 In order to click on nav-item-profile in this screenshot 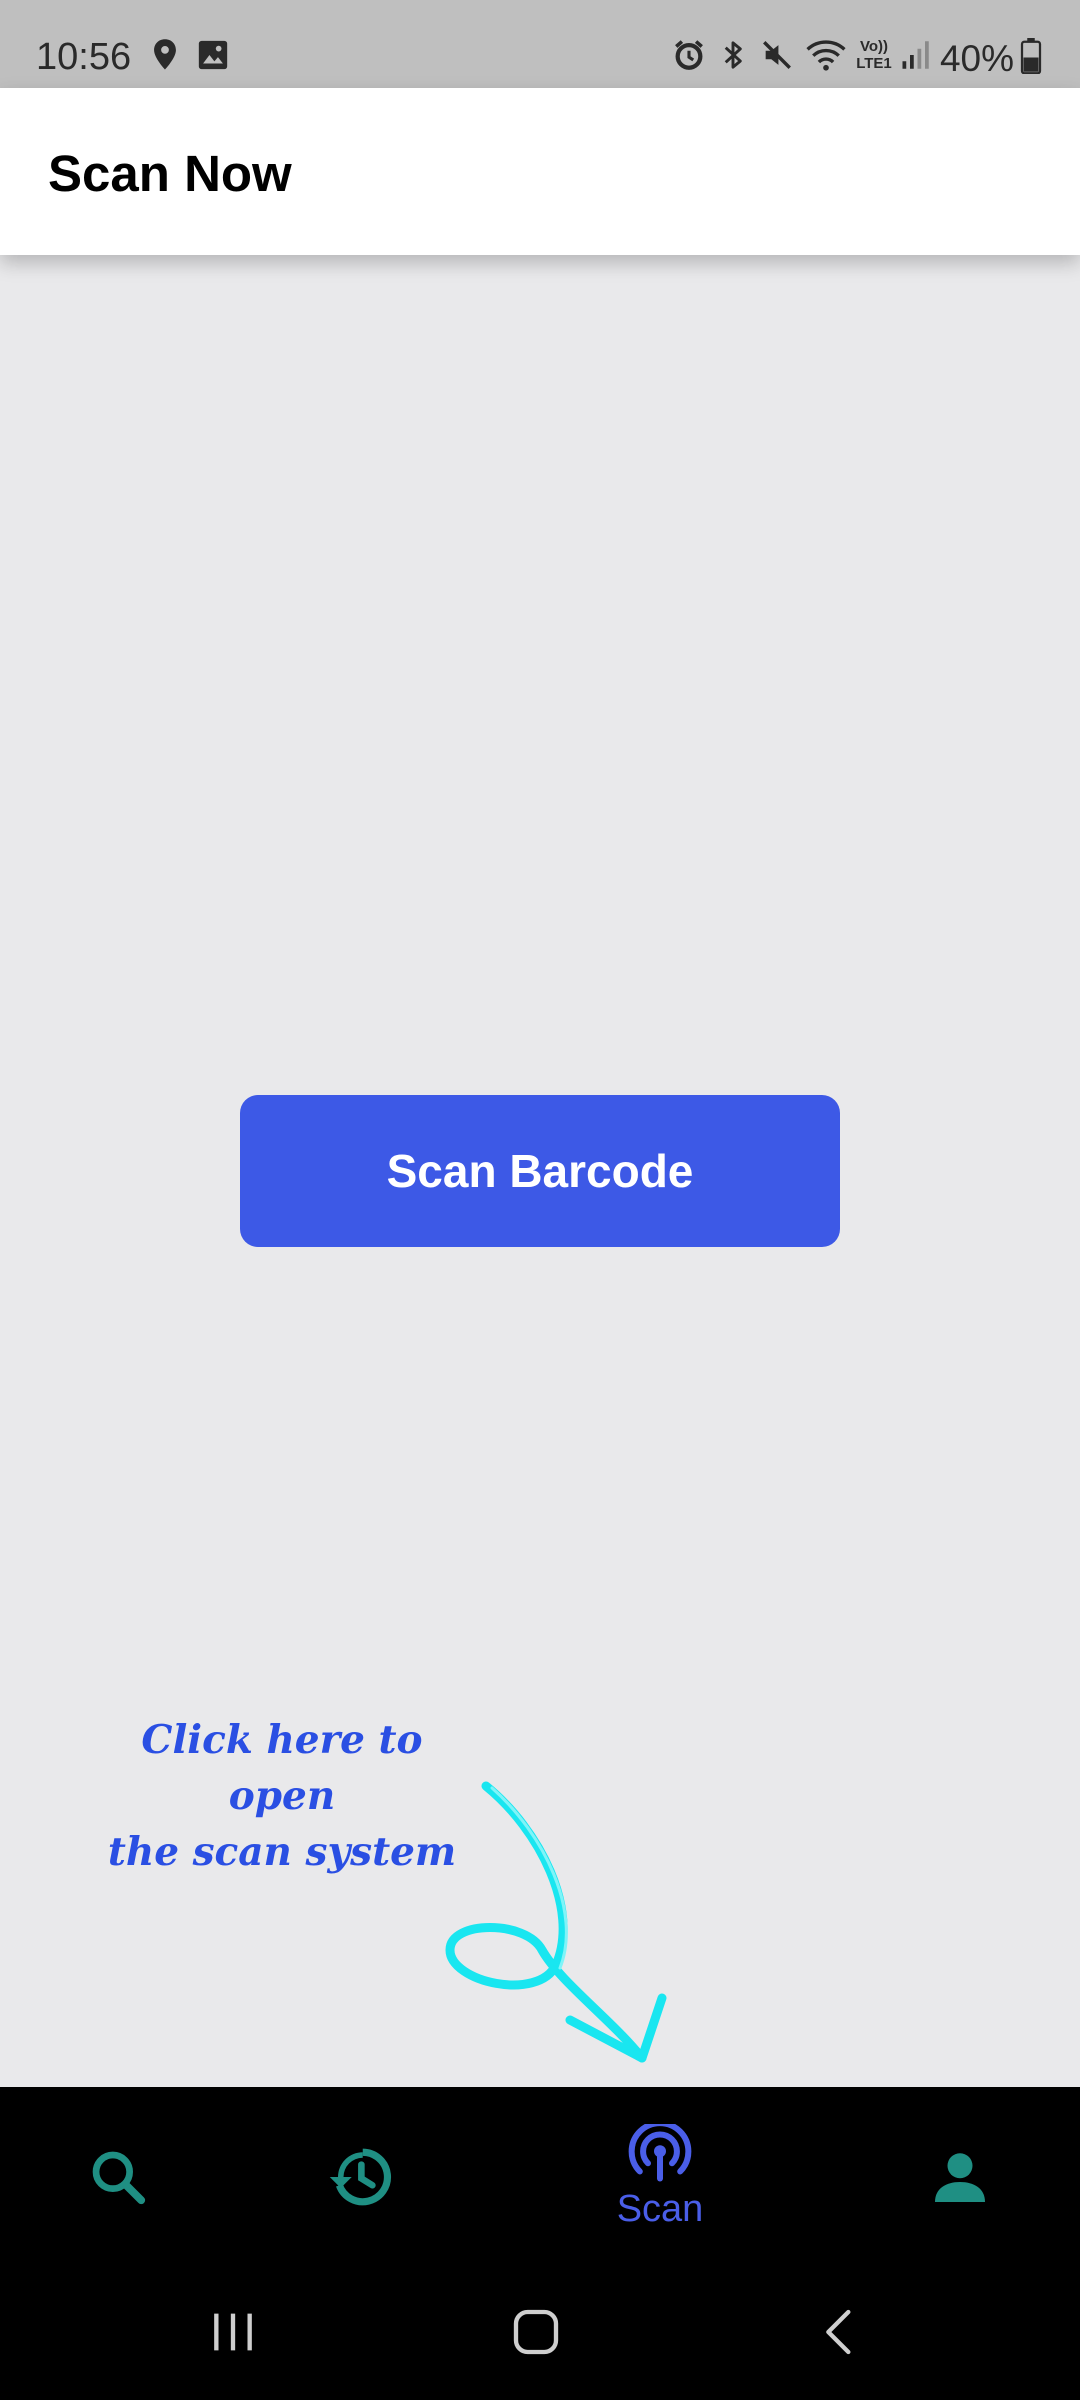, I will do `click(960, 2177)`.